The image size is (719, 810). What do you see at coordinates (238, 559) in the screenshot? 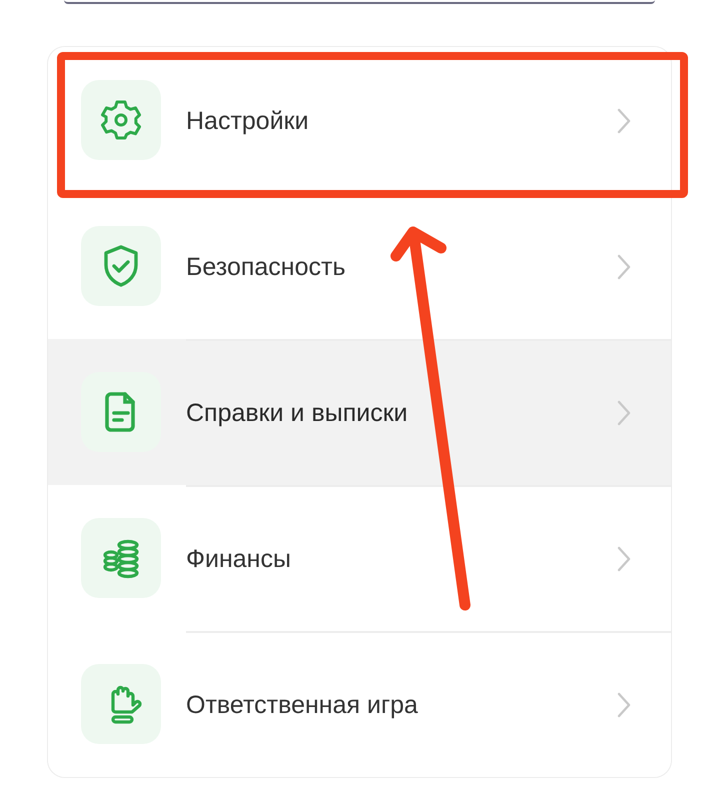
I see `menu-label: Финансы` at bounding box center [238, 559].